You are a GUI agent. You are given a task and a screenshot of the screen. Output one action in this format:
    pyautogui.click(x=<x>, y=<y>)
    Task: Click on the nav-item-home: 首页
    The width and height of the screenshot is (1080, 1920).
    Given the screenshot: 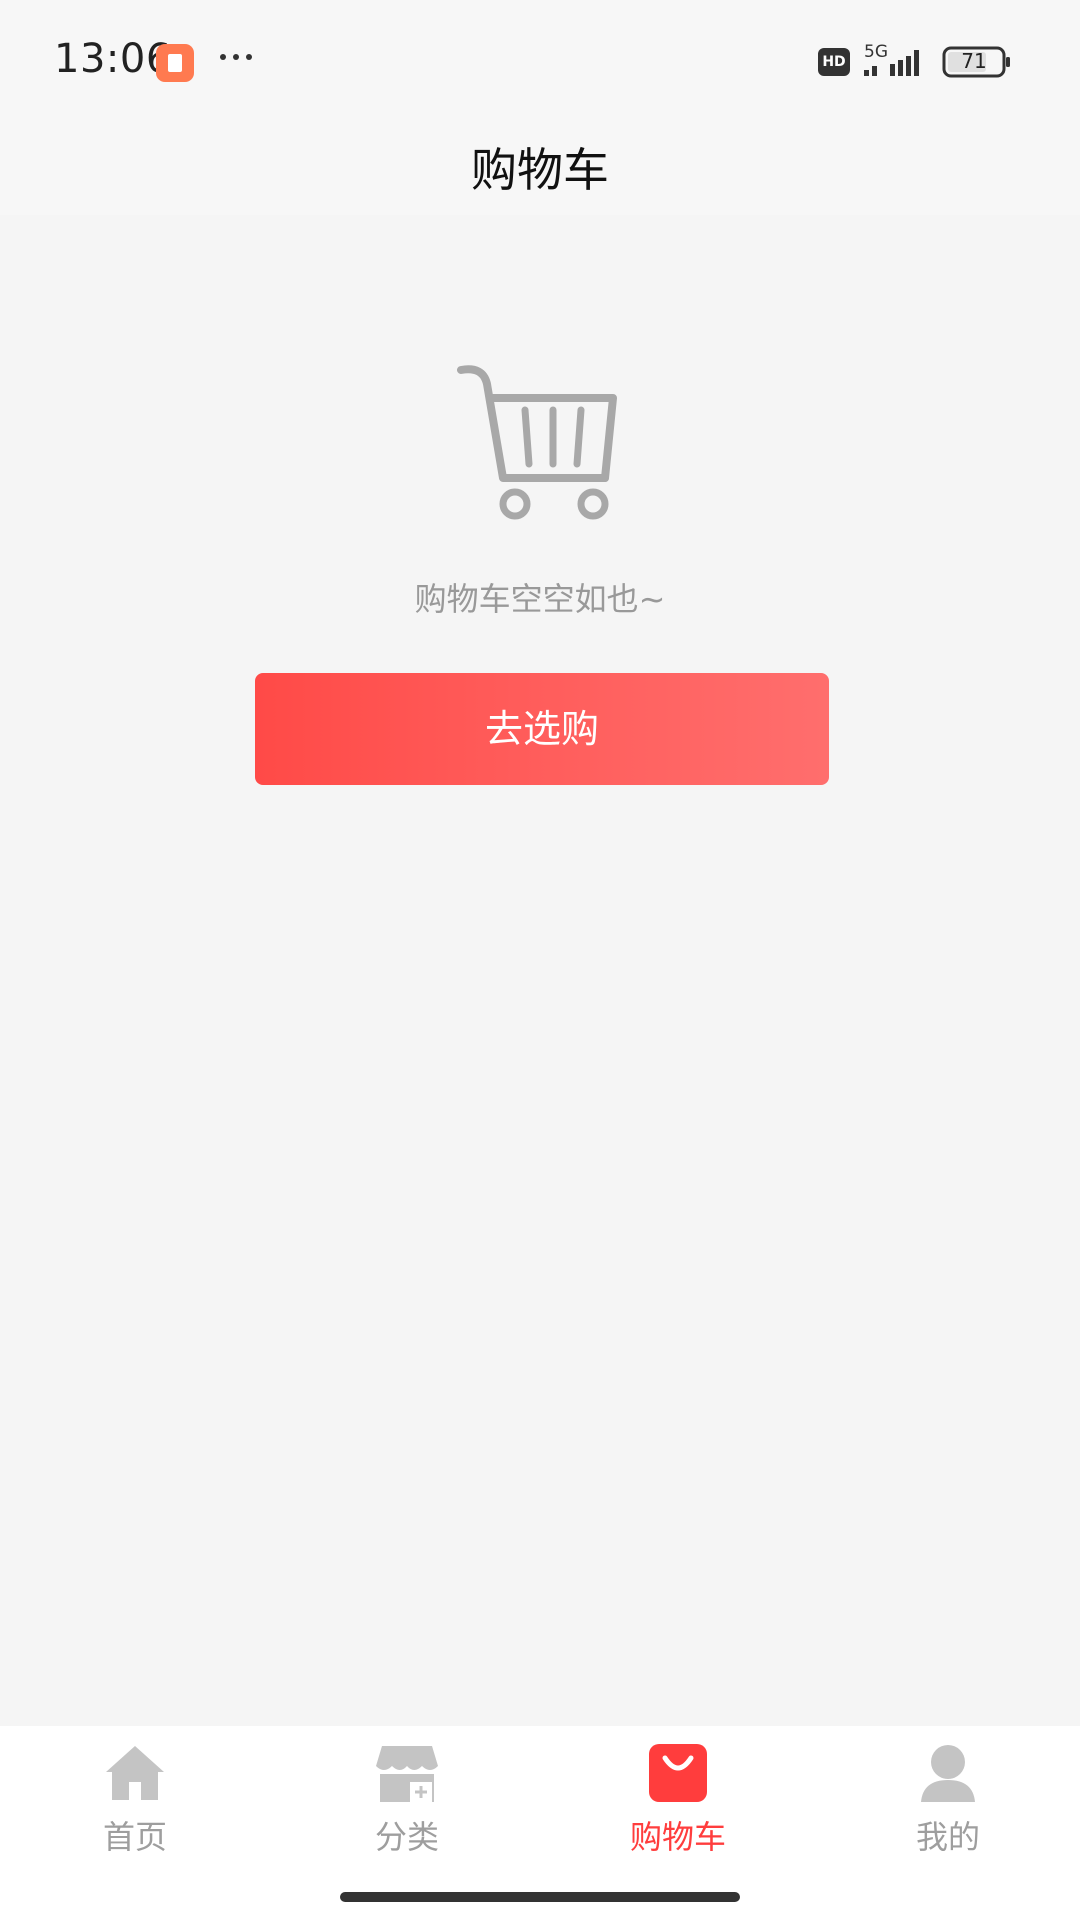 What is the action you would take?
    pyautogui.click(x=135, y=1817)
    